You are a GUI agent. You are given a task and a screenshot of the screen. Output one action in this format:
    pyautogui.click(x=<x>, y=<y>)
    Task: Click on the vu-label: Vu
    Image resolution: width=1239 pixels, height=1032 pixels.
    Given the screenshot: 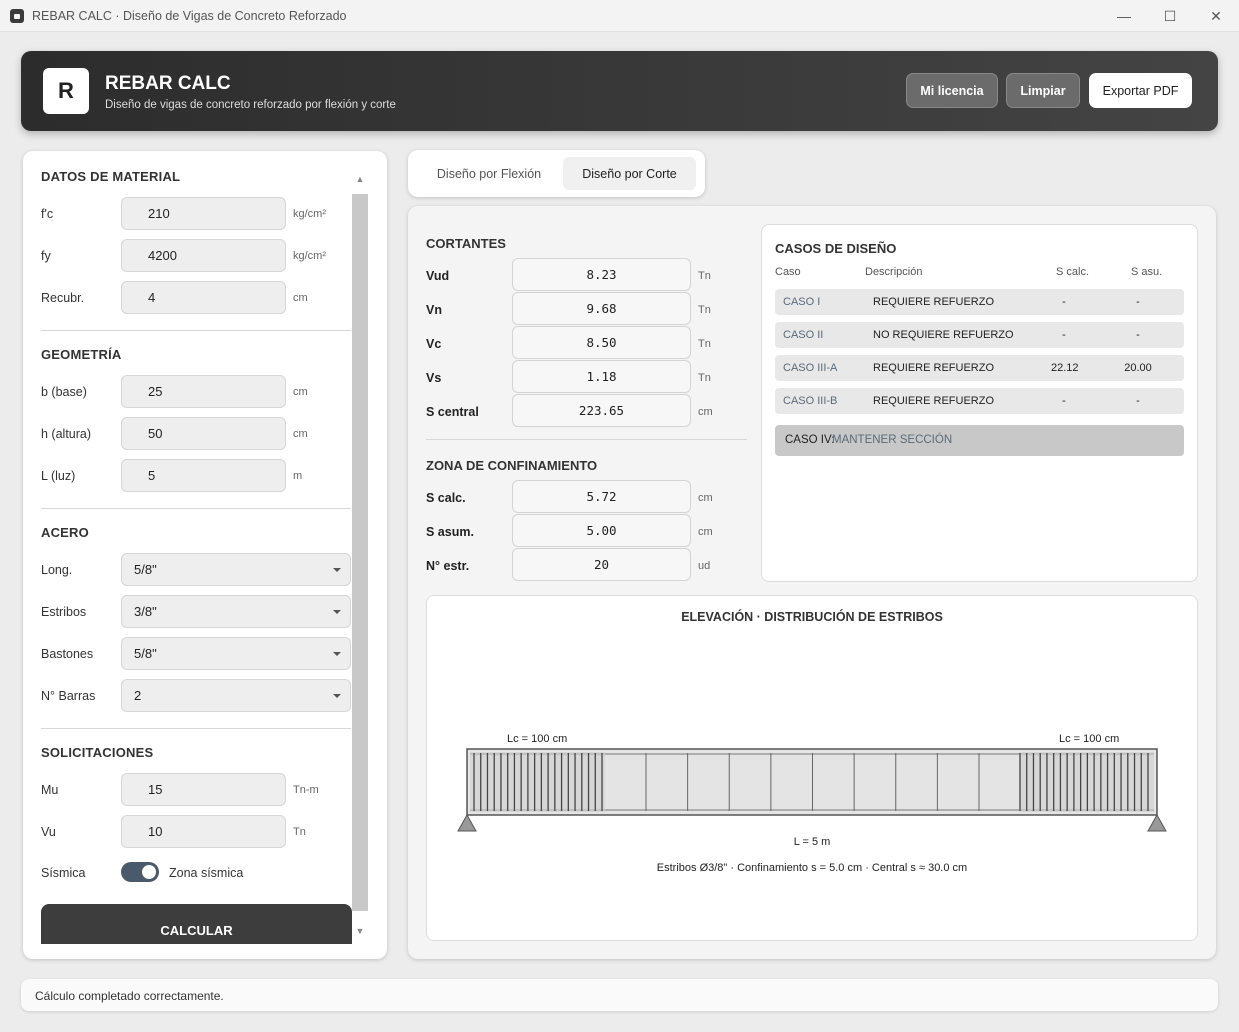 What is the action you would take?
    pyautogui.click(x=48, y=832)
    